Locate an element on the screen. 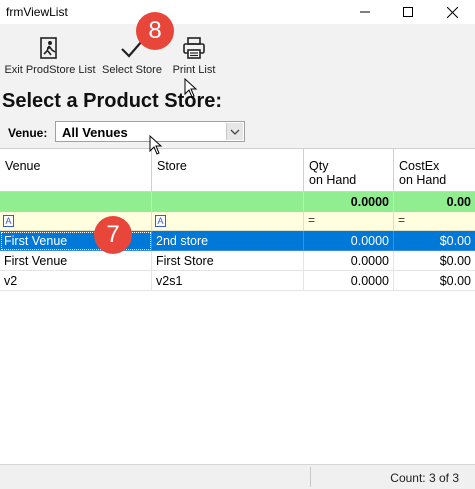 Image resolution: width=475 pixels, height=489 pixels. table-row: v2 v2s1 0.0000 $0.00 is located at coordinates (237, 281).